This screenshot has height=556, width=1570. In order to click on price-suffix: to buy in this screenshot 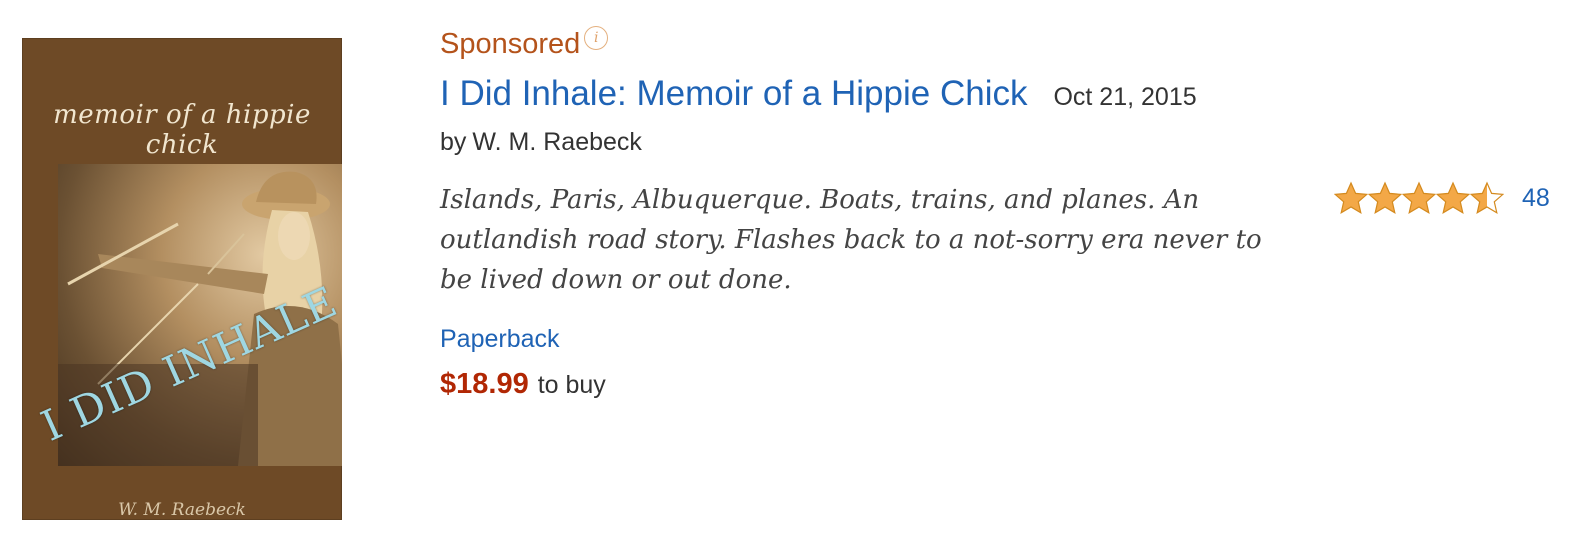, I will do `click(571, 385)`.